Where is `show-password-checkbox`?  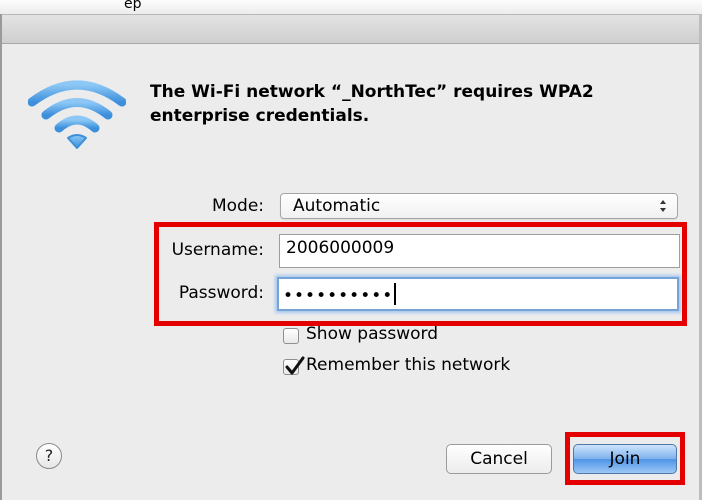
show-password-checkbox is located at coordinates (291, 336).